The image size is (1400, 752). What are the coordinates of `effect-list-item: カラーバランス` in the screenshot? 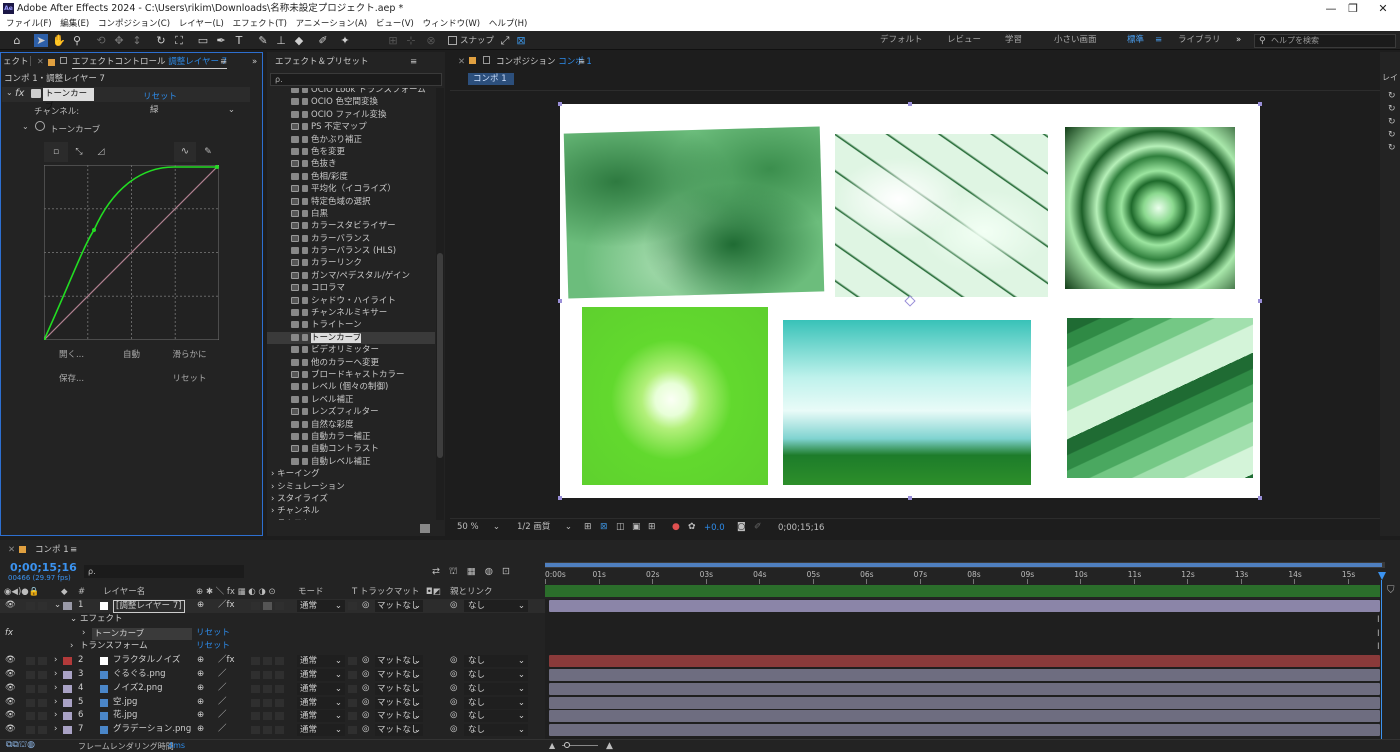 It's located at (351, 239).